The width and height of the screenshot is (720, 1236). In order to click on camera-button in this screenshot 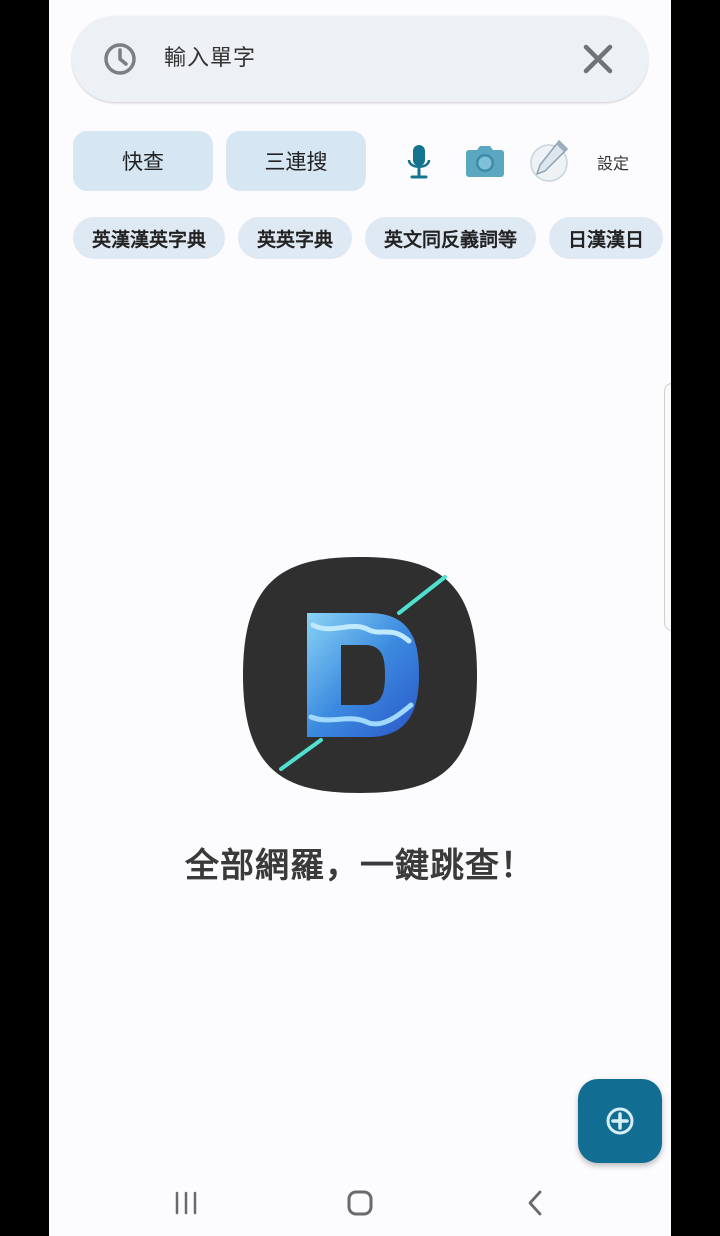, I will do `click(485, 162)`.